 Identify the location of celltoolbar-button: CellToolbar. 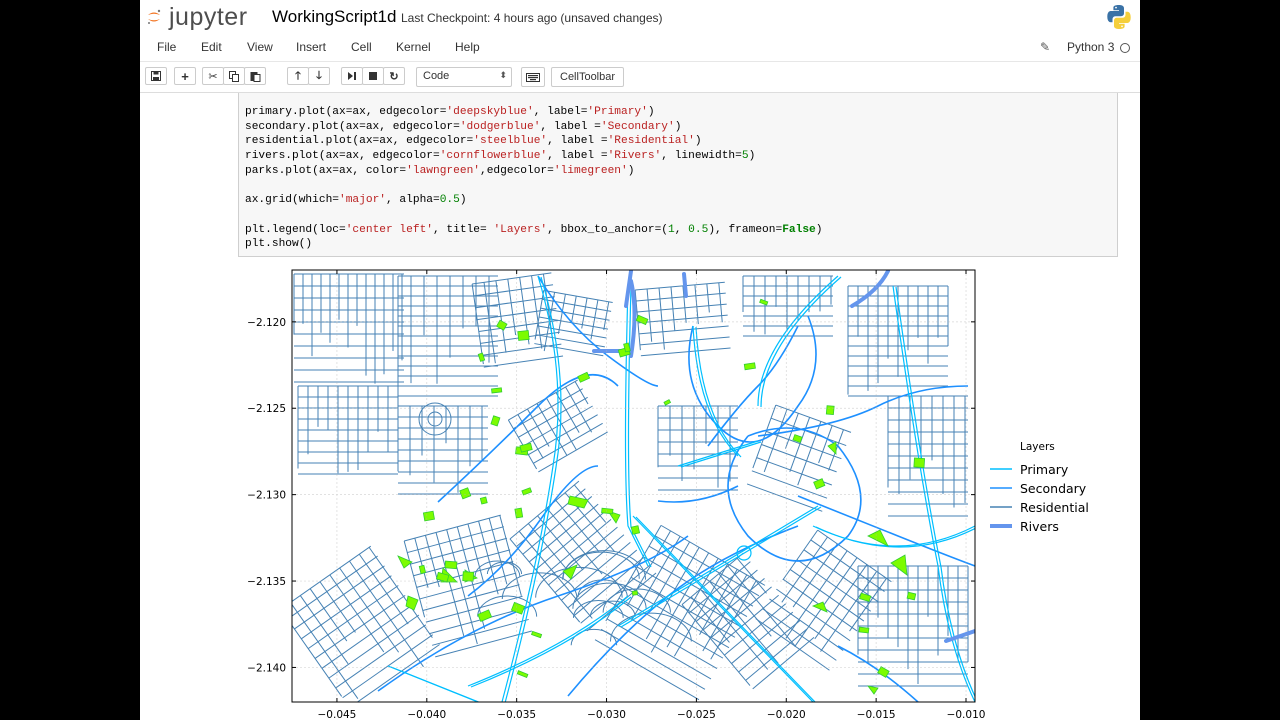
(588, 77).